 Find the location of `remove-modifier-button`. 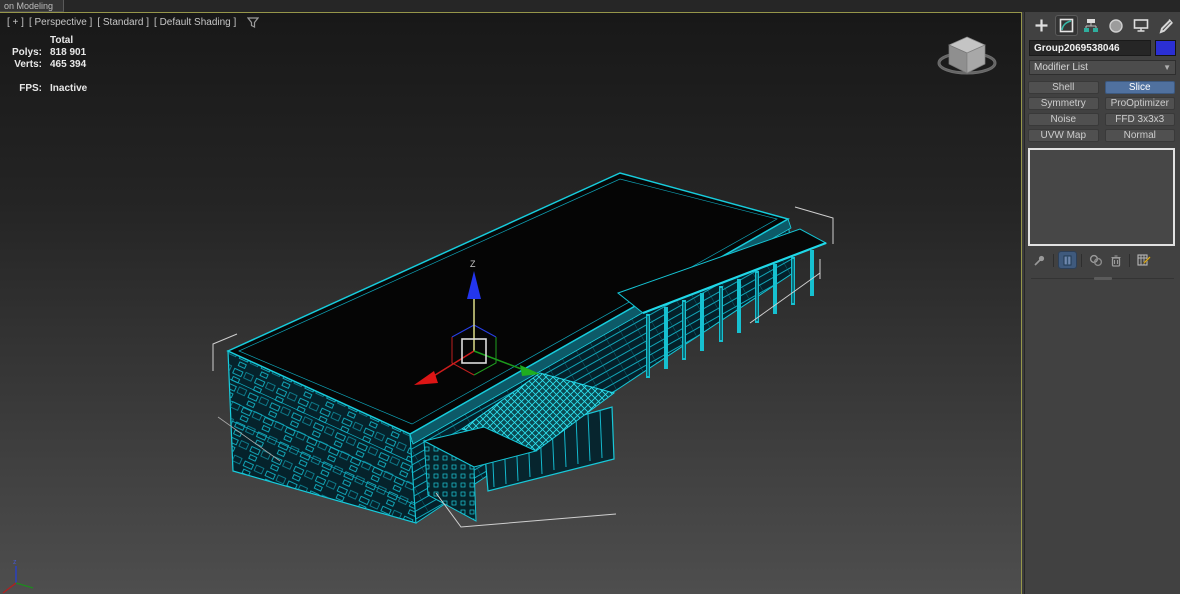

remove-modifier-button is located at coordinates (1115, 260).